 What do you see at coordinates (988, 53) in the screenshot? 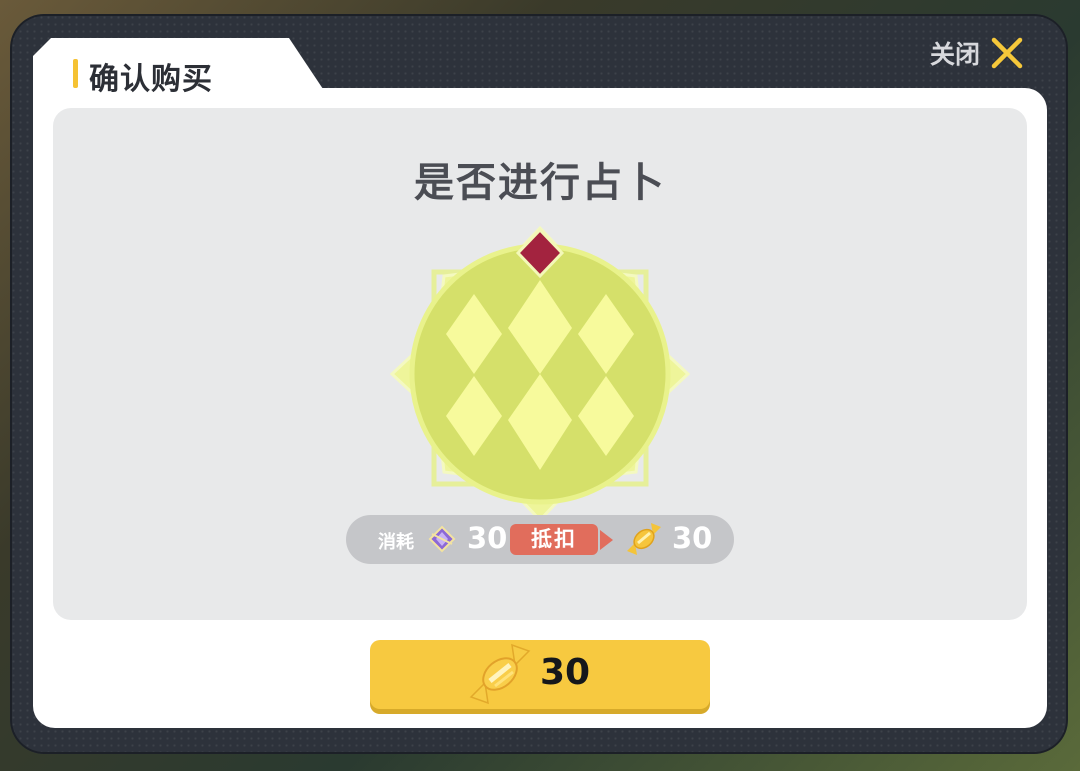
I see `close-button: 关闭` at bounding box center [988, 53].